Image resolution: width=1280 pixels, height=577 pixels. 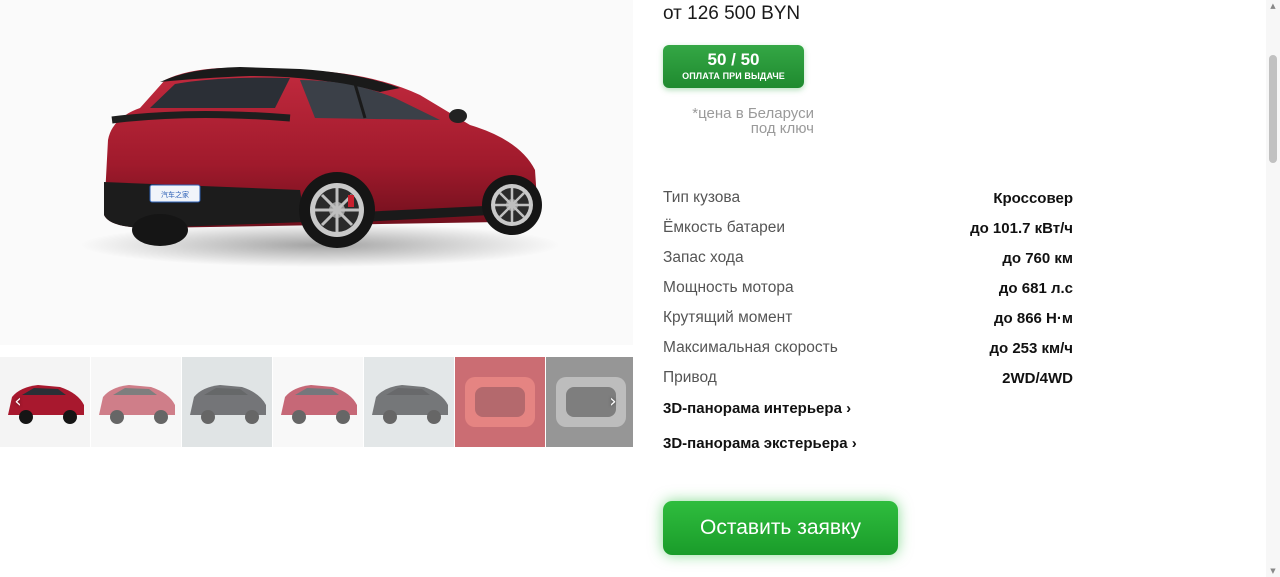 I want to click on svg-text: 汽车之家, so click(x=175, y=194).